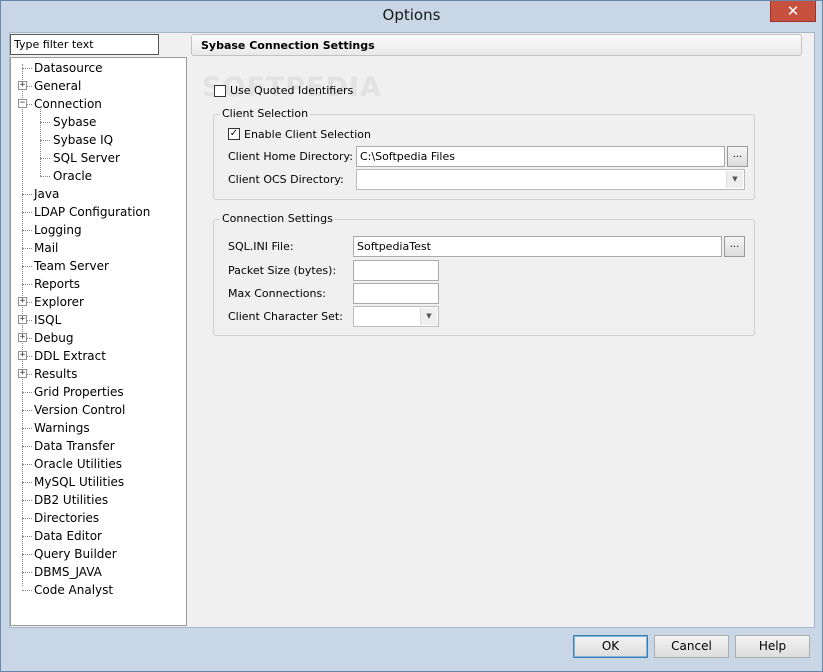 The width and height of the screenshot is (823, 672). Describe the element at coordinates (98, 572) in the screenshot. I see `tree-item: DBMS_JAVA` at that location.